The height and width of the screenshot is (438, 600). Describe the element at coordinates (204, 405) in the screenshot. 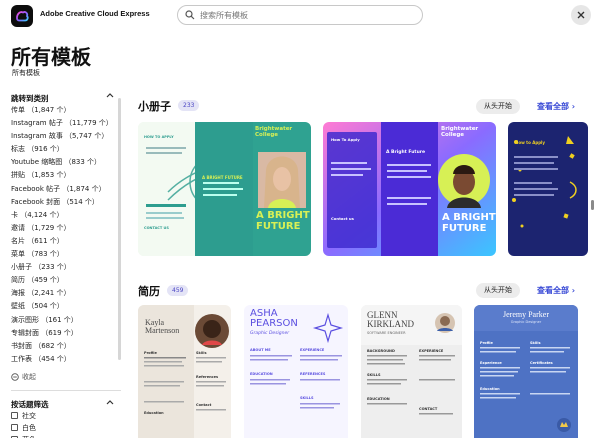

I see `card-section-label: Contact` at that location.